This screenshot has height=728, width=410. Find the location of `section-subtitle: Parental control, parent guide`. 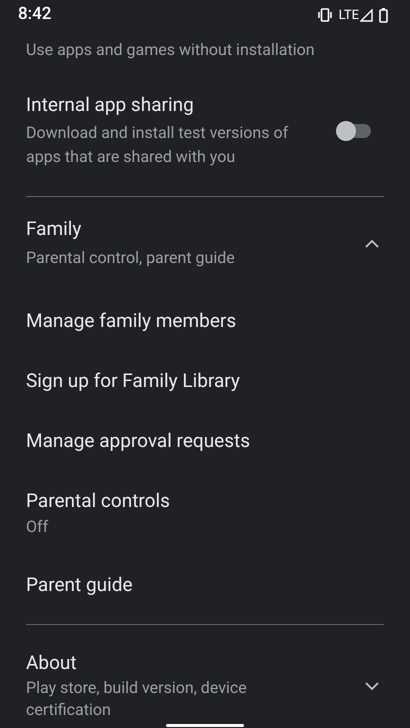

section-subtitle: Parental control, parent guide is located at coordinates (131, 258).